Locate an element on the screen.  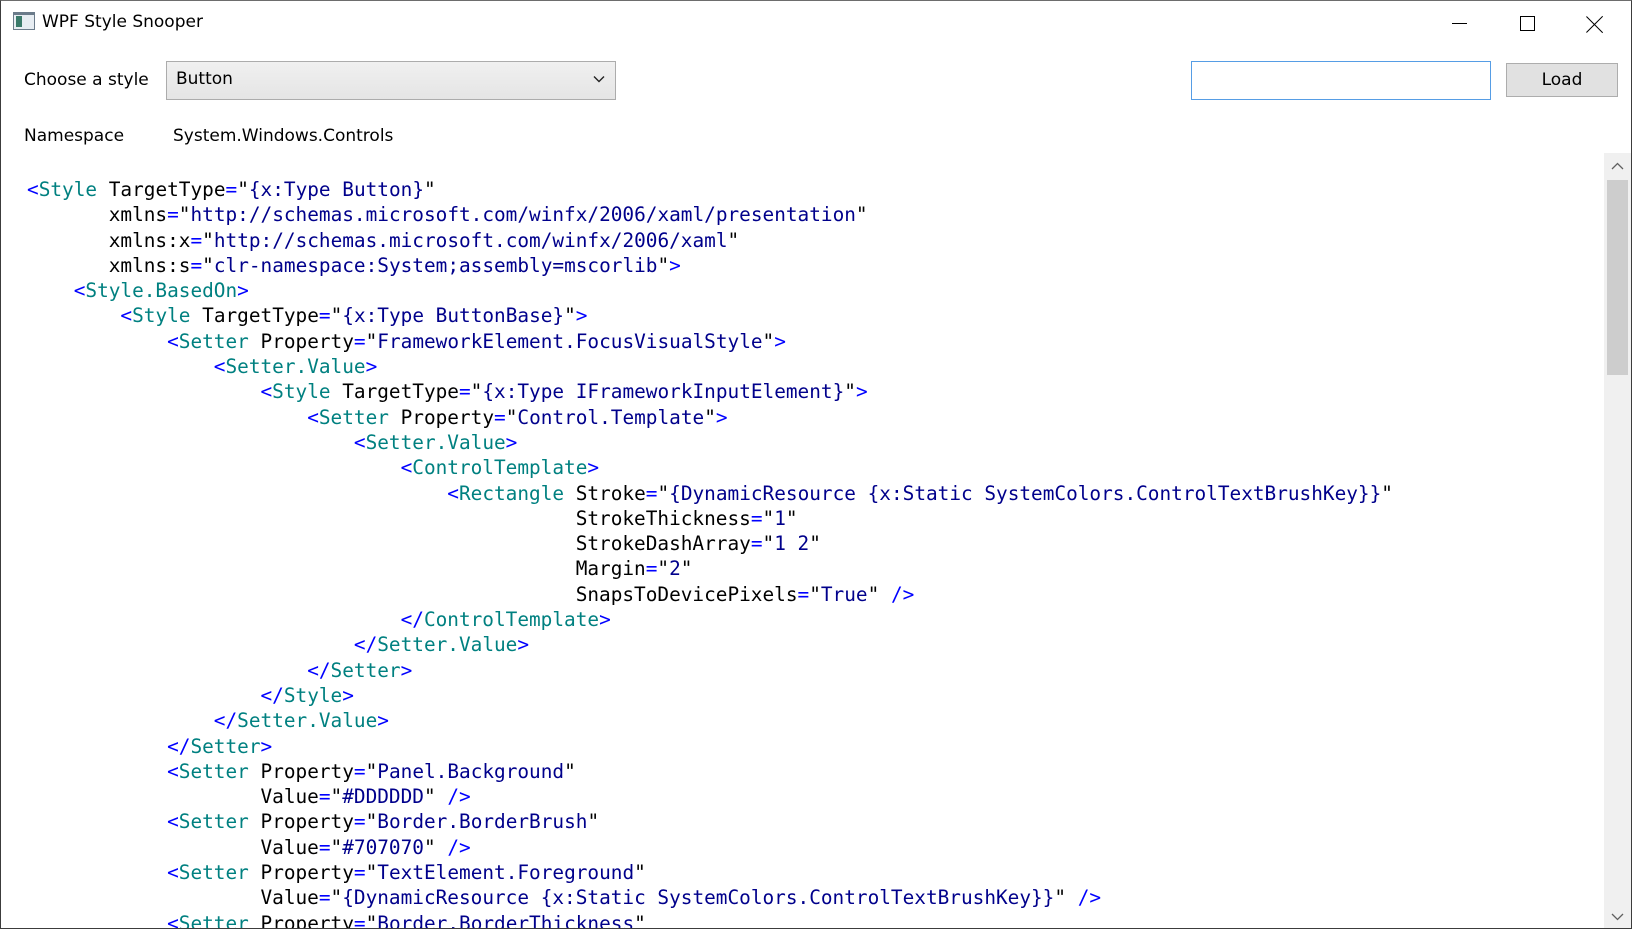
chevron-down-icon is located at coordinates (599, 79).